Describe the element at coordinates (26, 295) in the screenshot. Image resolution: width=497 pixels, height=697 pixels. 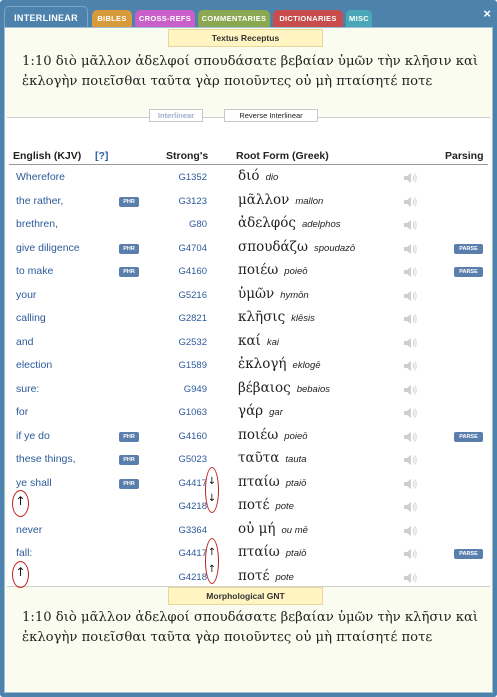
I see `english-word-link: your` at that location.